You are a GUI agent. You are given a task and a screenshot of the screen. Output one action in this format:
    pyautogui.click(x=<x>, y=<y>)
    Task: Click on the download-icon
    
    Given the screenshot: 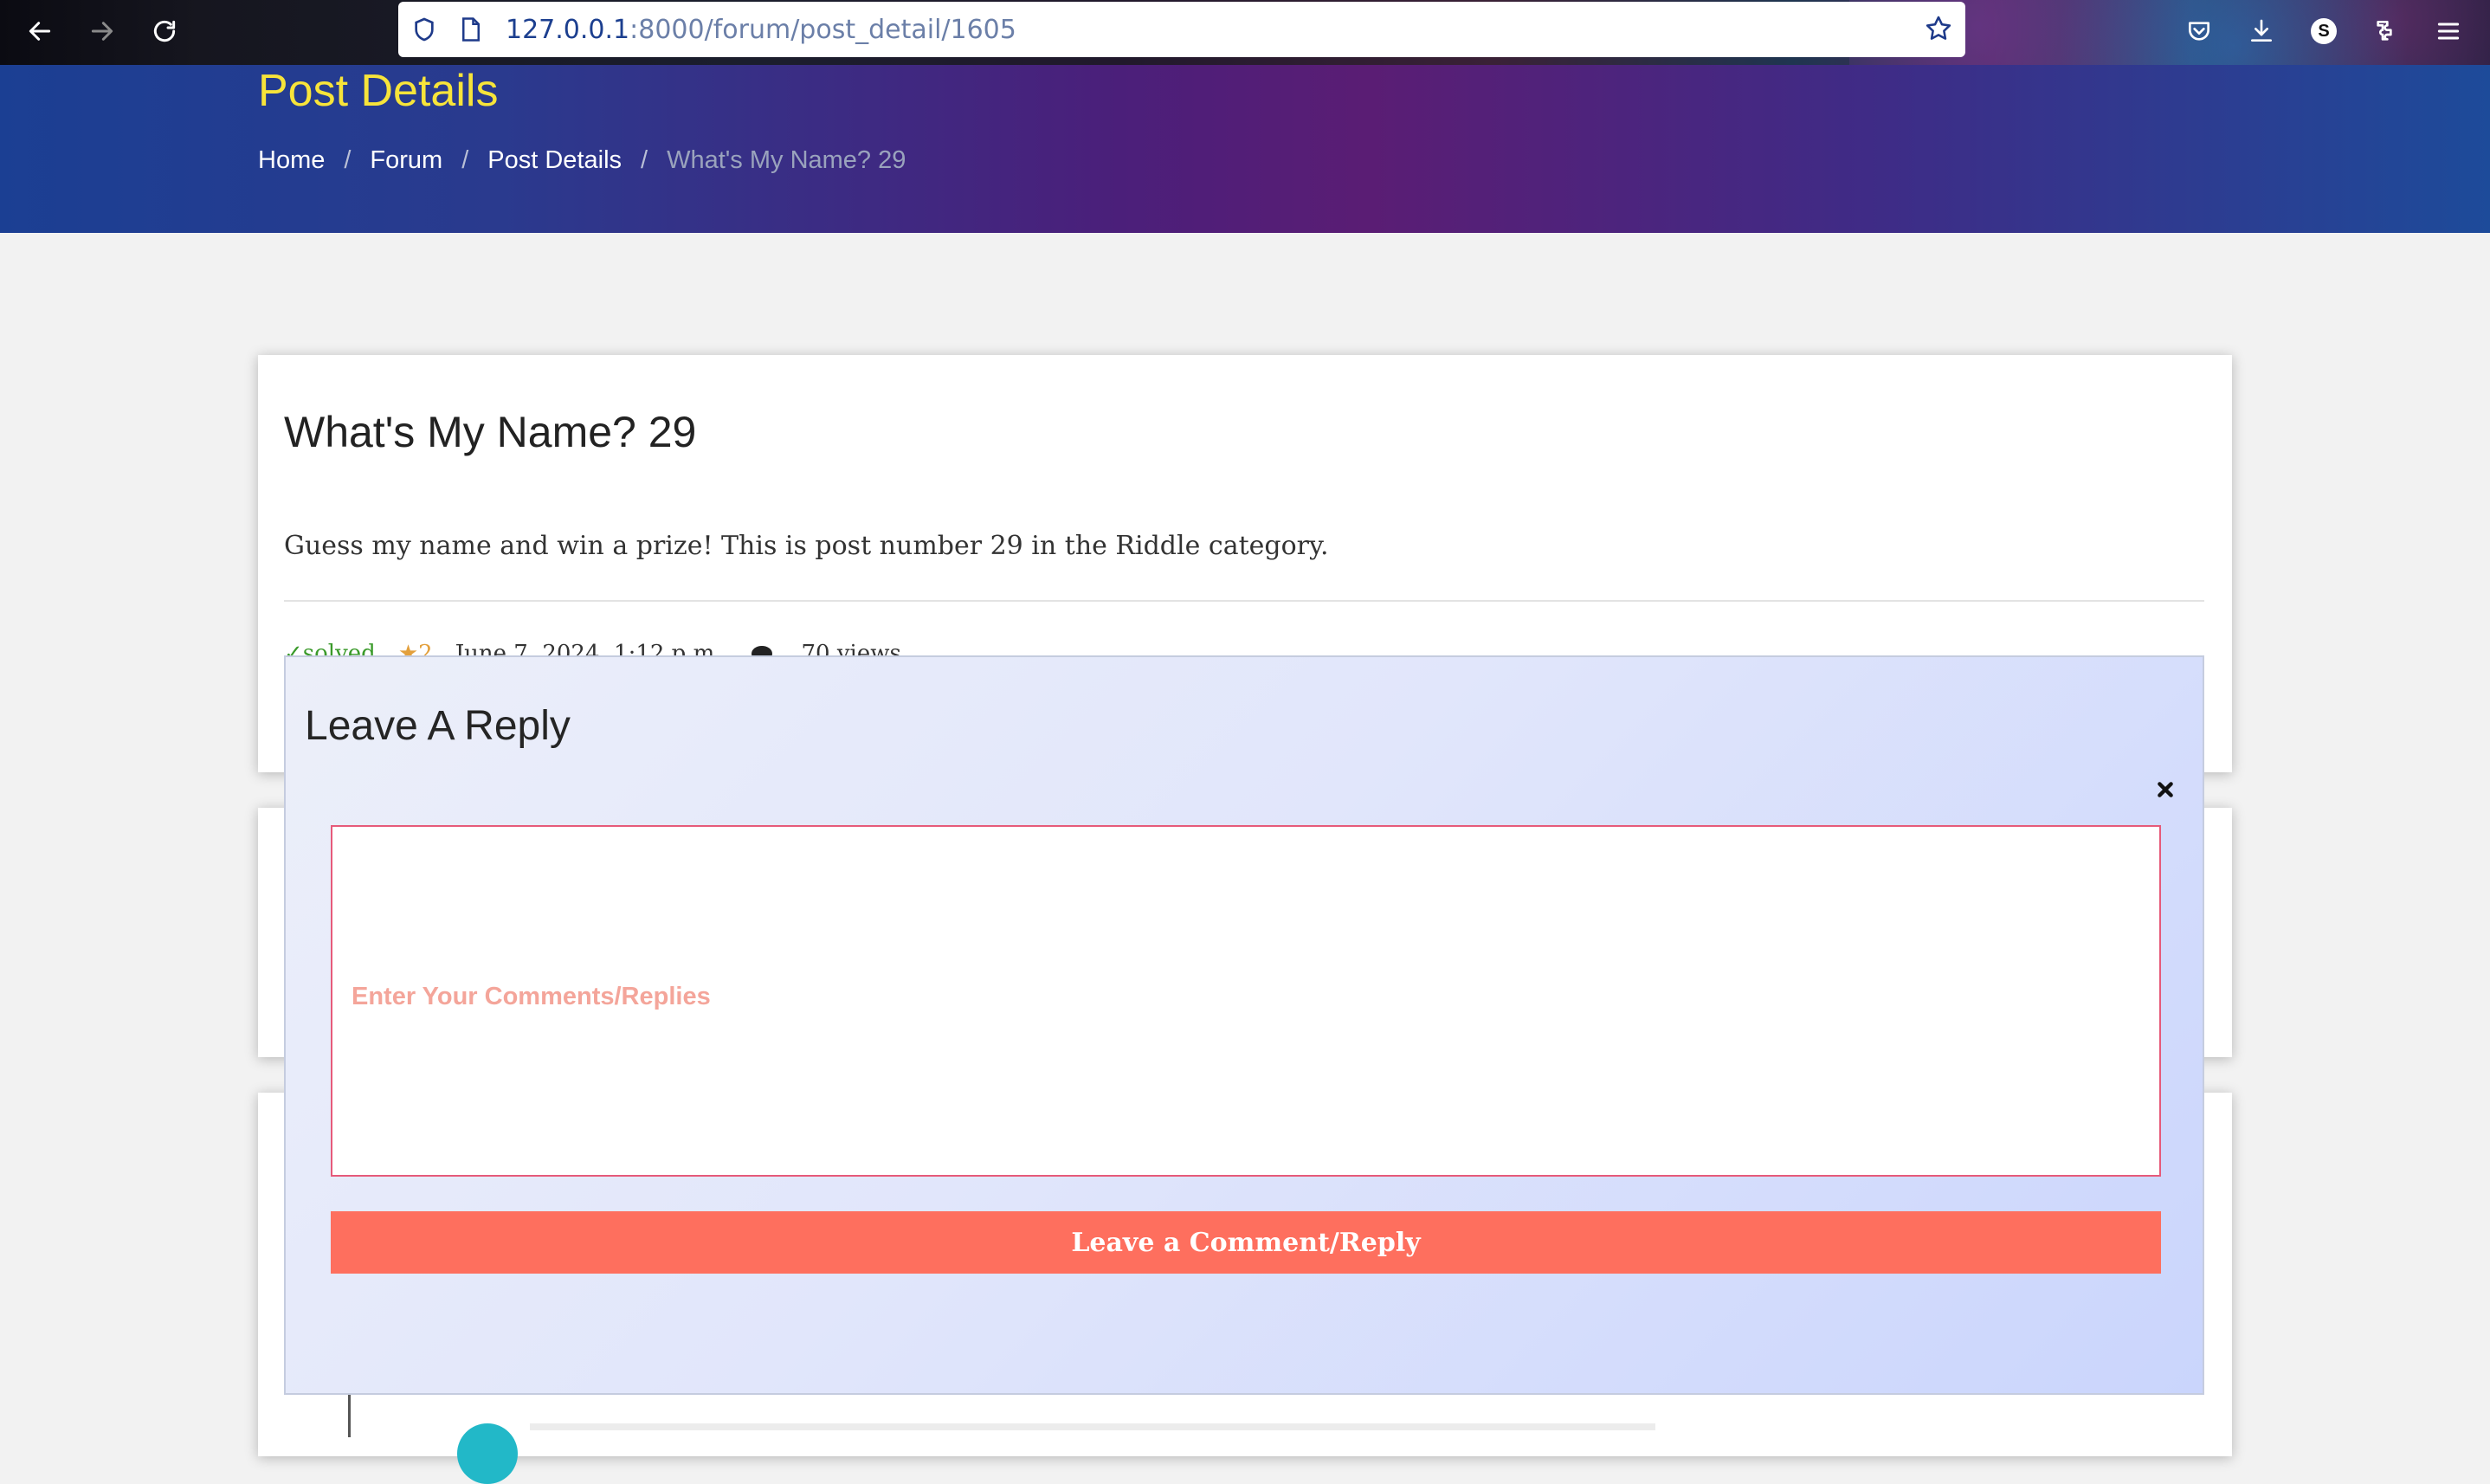 What is the action you would take?
    pyautogui.click(x=2261, y=31)
    